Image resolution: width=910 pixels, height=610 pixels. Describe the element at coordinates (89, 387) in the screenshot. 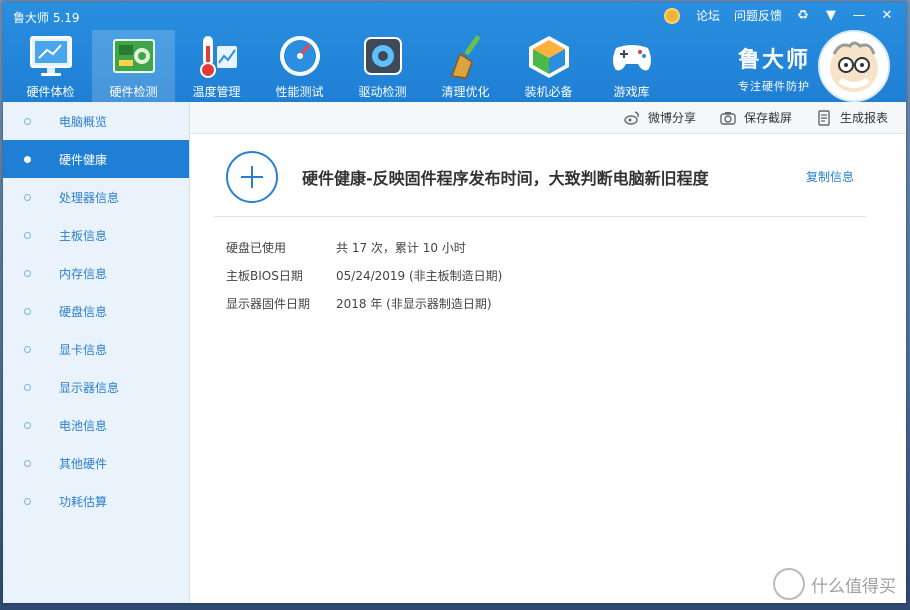

I see `sidebar-item-label: 显示器信息` at that location.